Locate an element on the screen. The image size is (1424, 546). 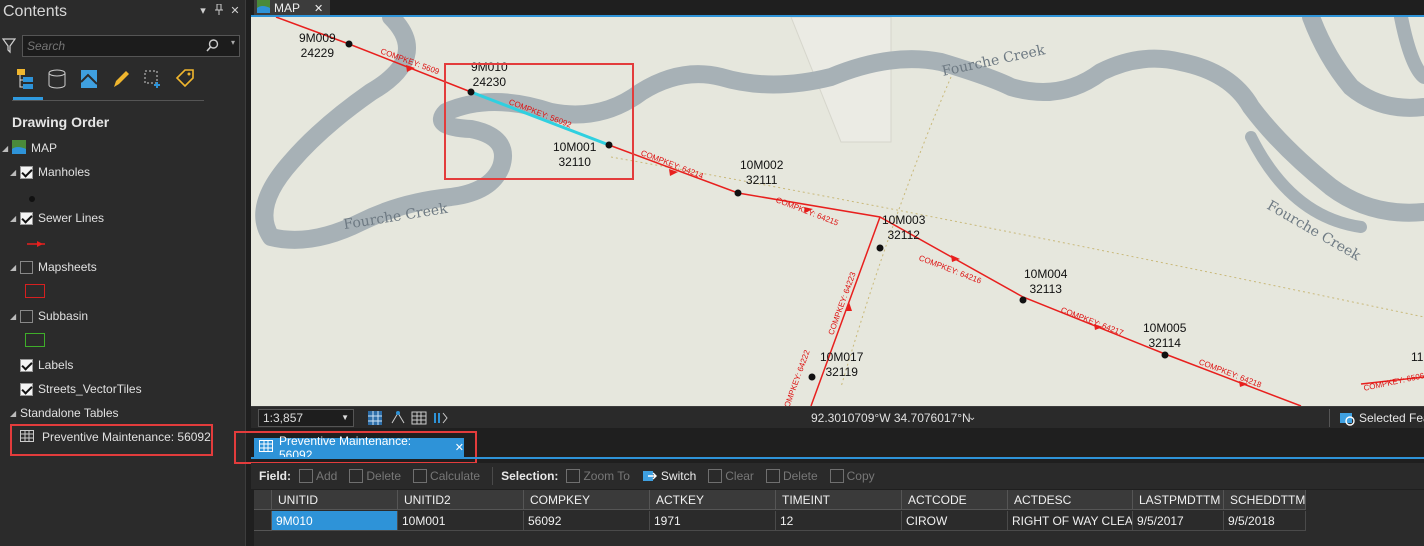
manhole-label: 10M017 32119 is located at coordinates (842, 364).